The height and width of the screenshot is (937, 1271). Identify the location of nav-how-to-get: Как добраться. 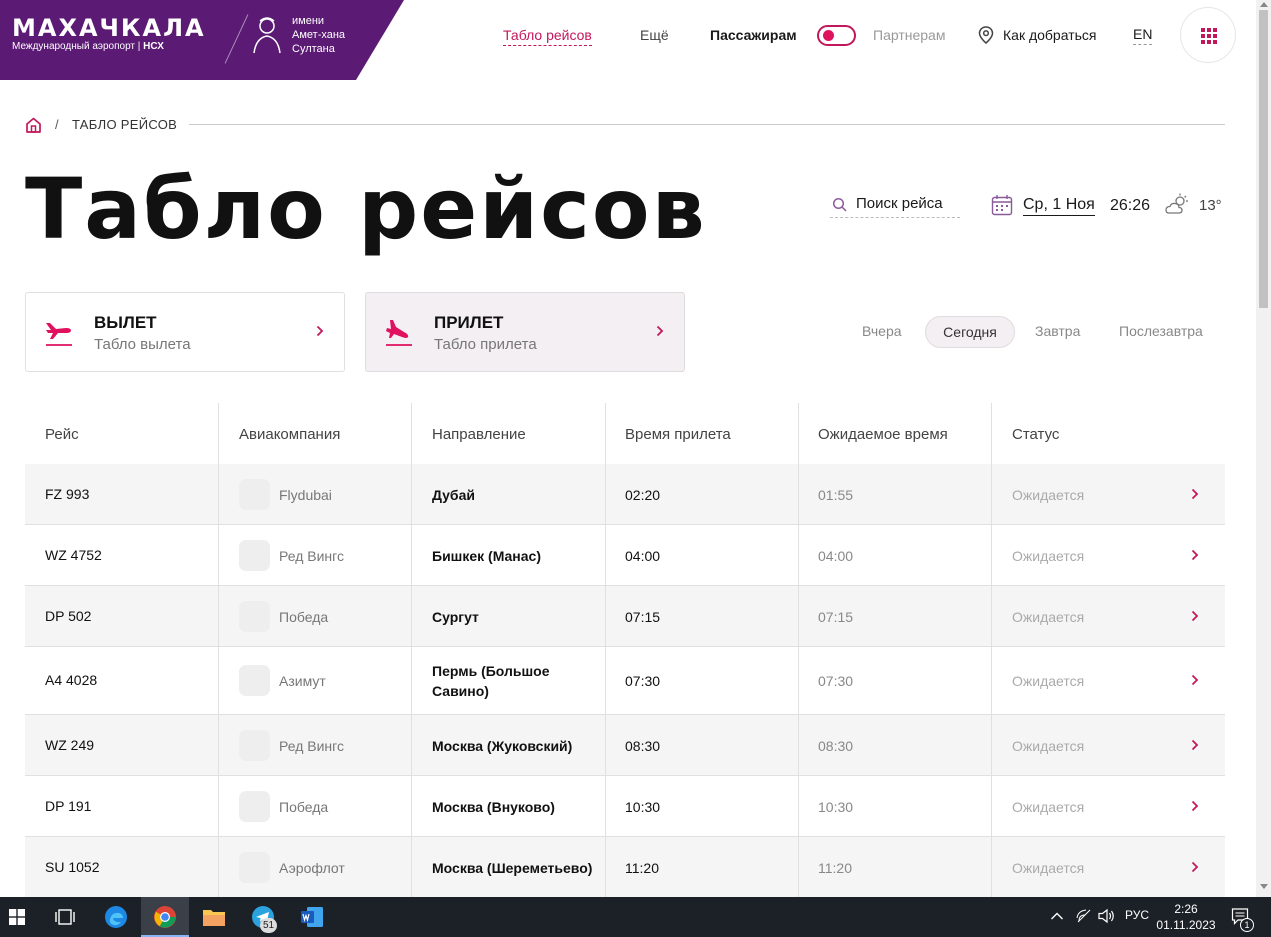
(1049, 35).